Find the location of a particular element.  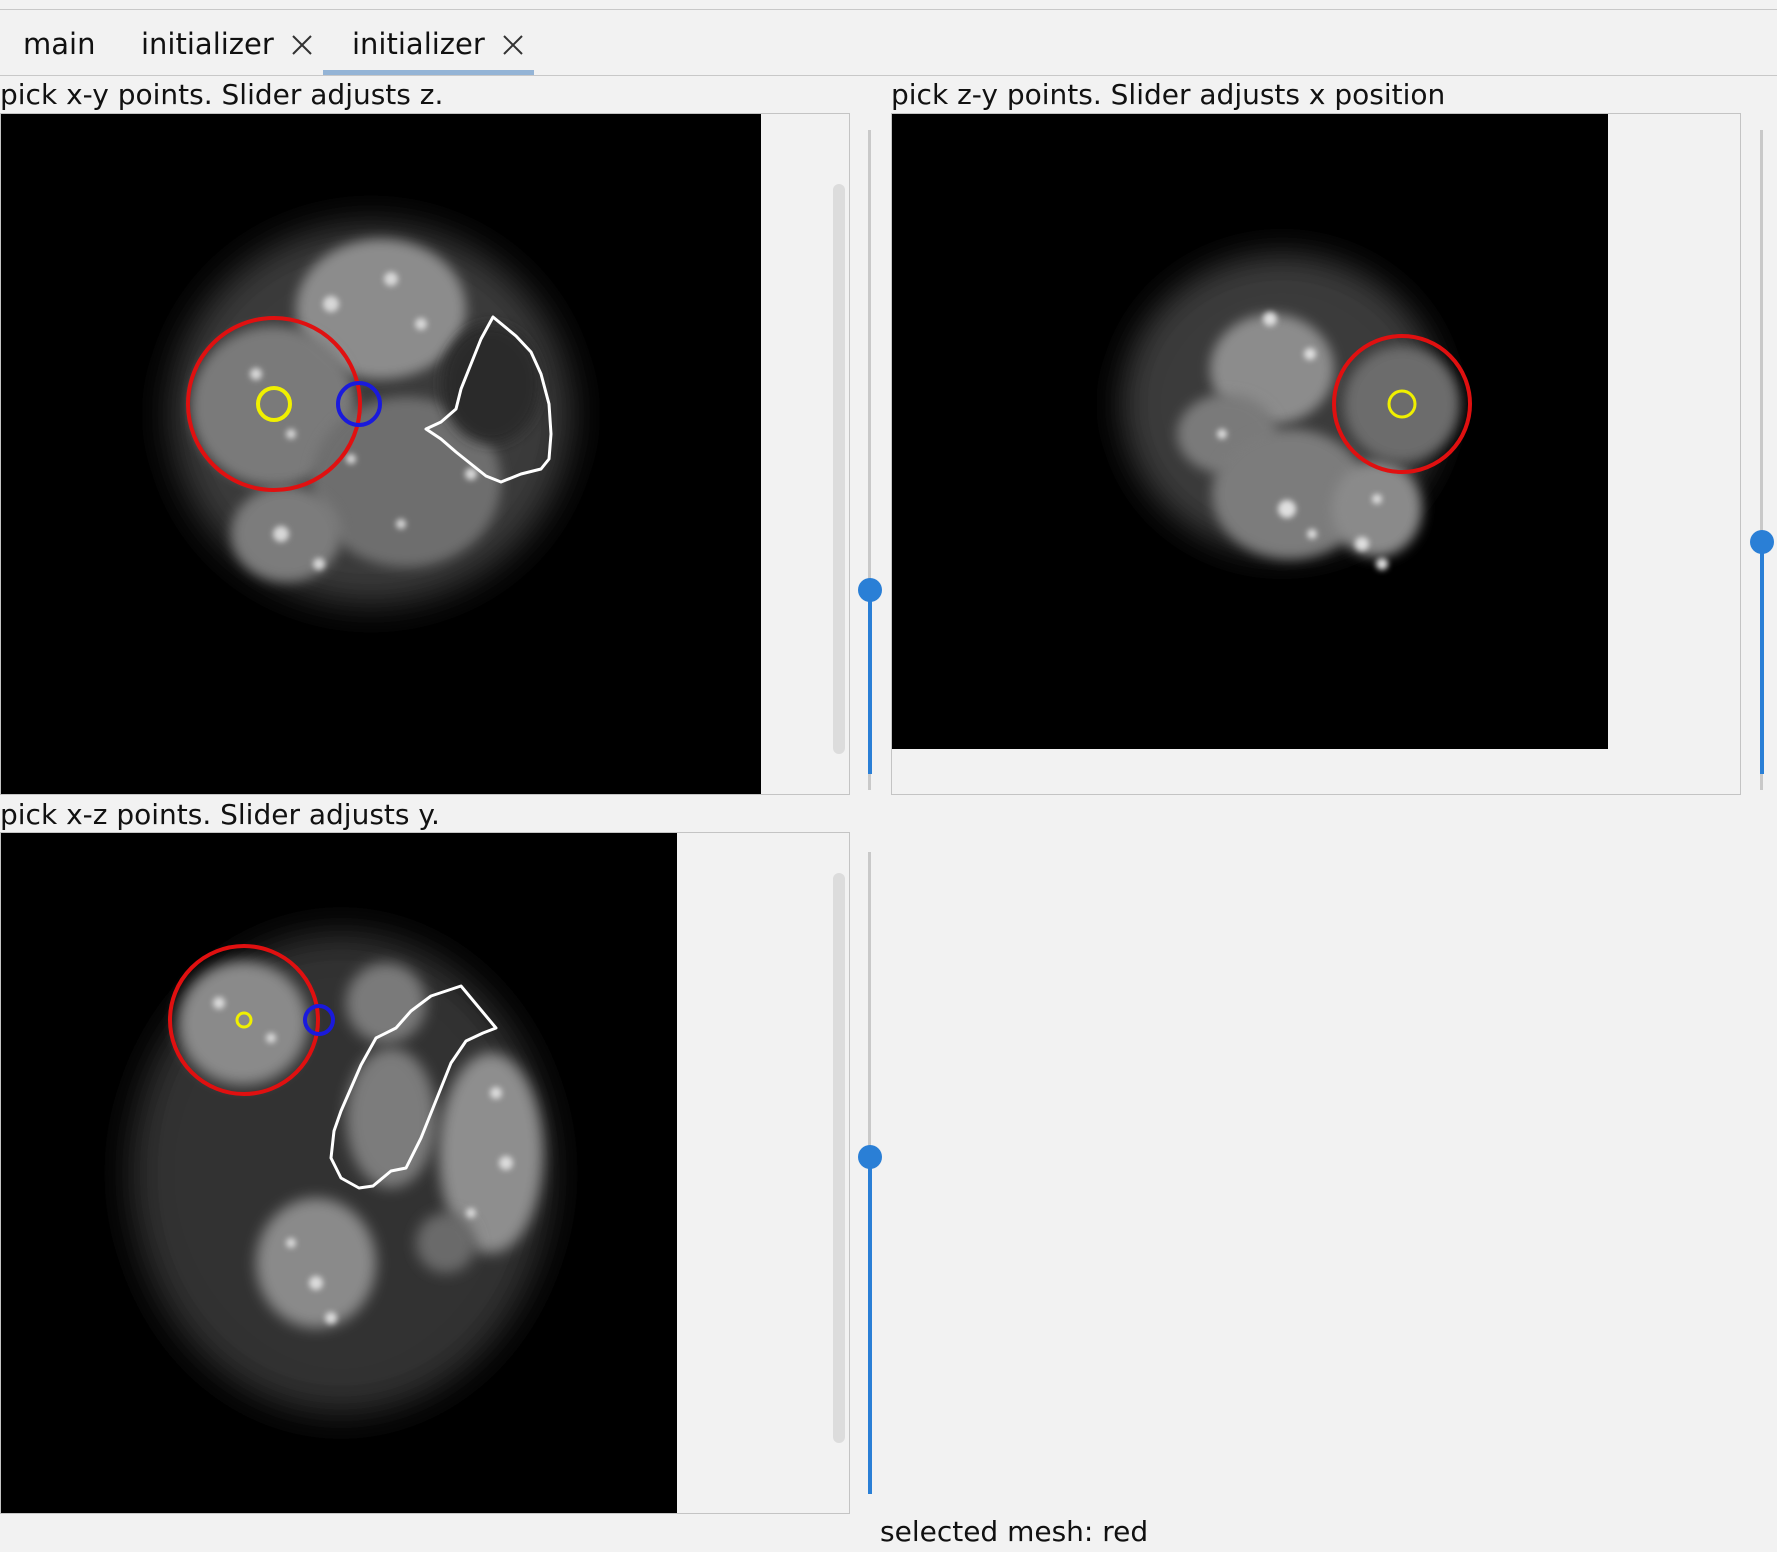

x-slider-handle is located at coordinates (1762, 542).